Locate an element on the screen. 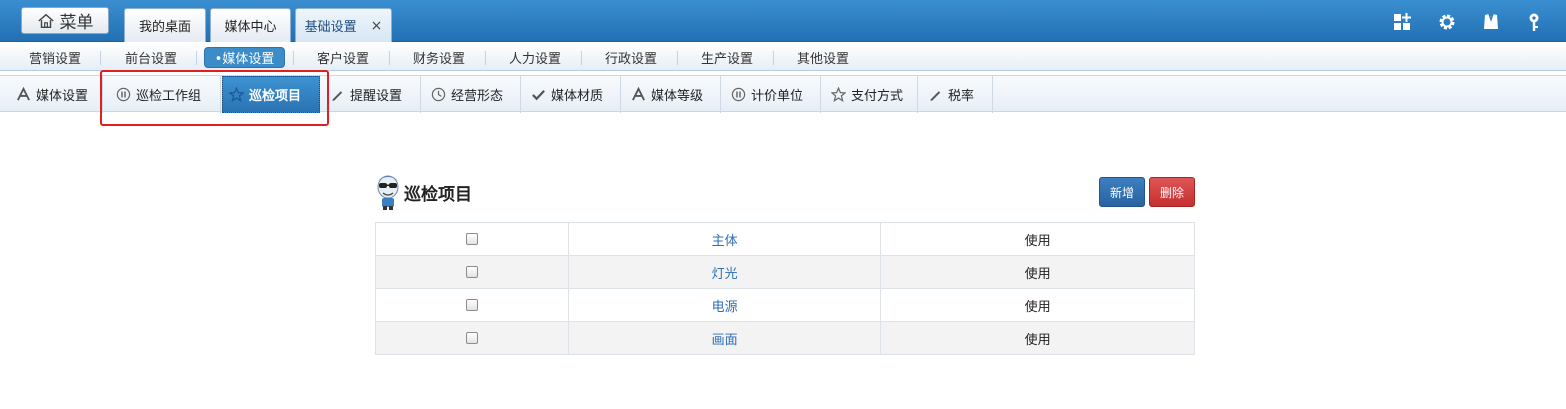  nav-label: •媒体设置 is located at coordinates (244, 59).